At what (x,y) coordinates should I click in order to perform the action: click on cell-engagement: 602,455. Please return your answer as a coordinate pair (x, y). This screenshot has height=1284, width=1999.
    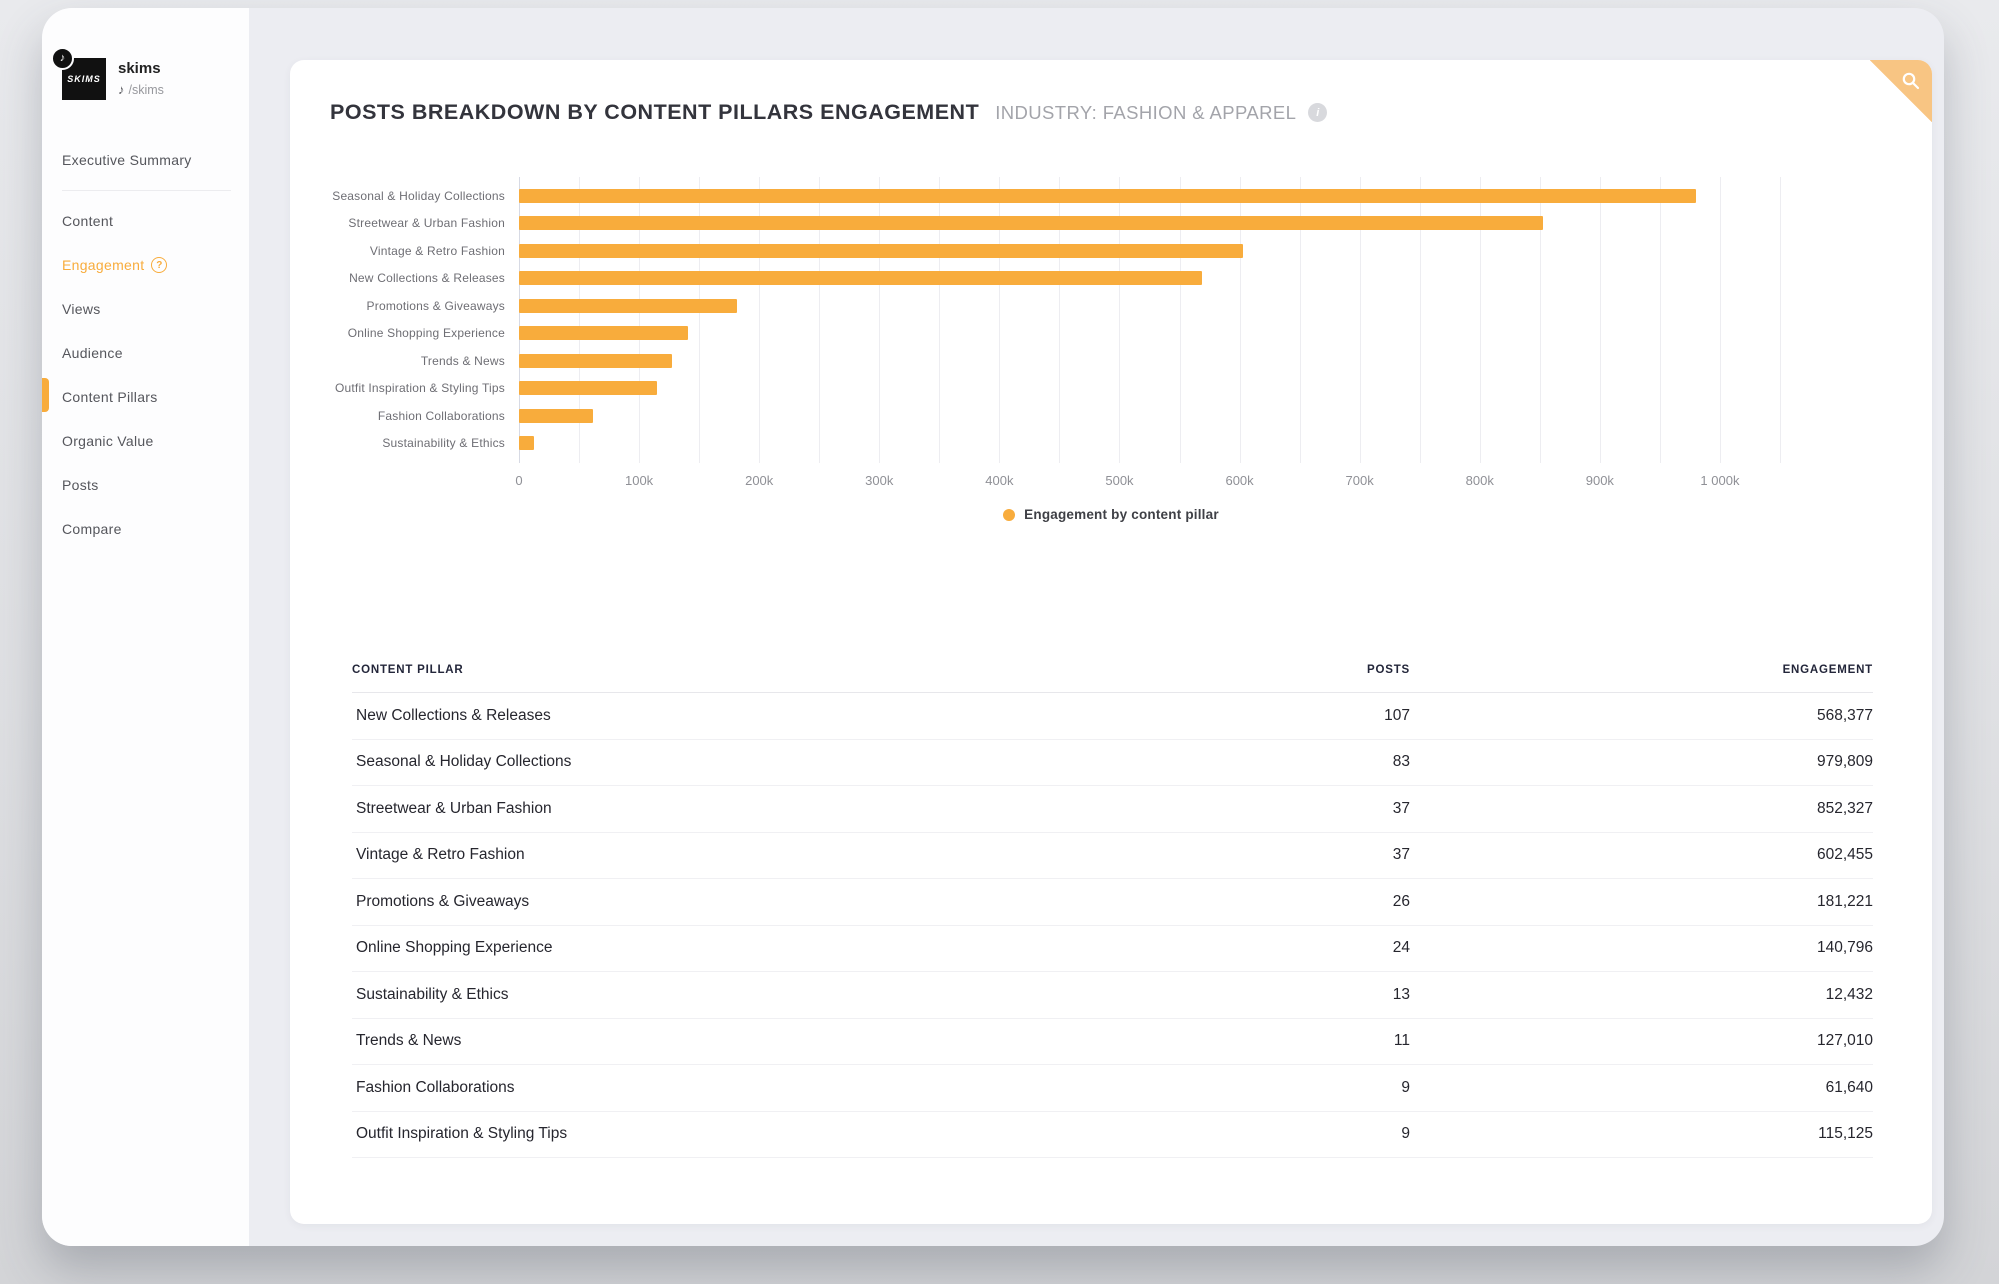
    Looking at the image, I should click on (1844, 855).